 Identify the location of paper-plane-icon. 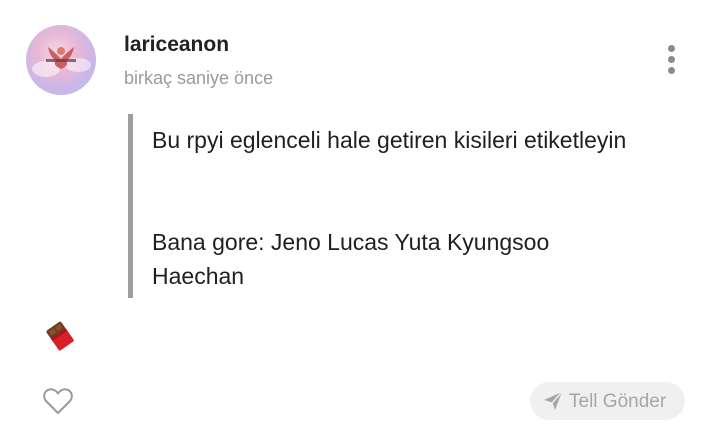
(553, 400).